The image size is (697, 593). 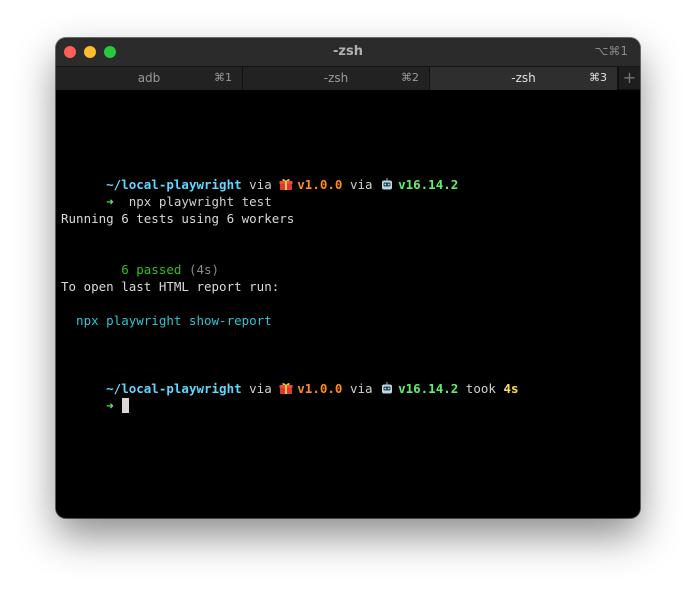 What do you see at coordinates (166, 320) in the screenshot?
I see `report-command: npx playwright show-report` at bounding box center [166, 320].